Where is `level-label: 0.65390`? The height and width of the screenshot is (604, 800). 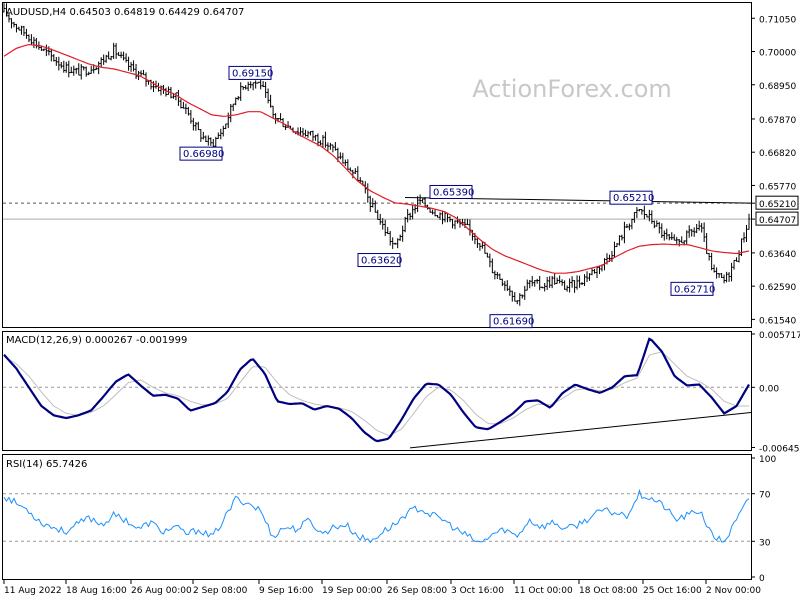 level-label: 0.65390 is located at coordinates (453, 192).